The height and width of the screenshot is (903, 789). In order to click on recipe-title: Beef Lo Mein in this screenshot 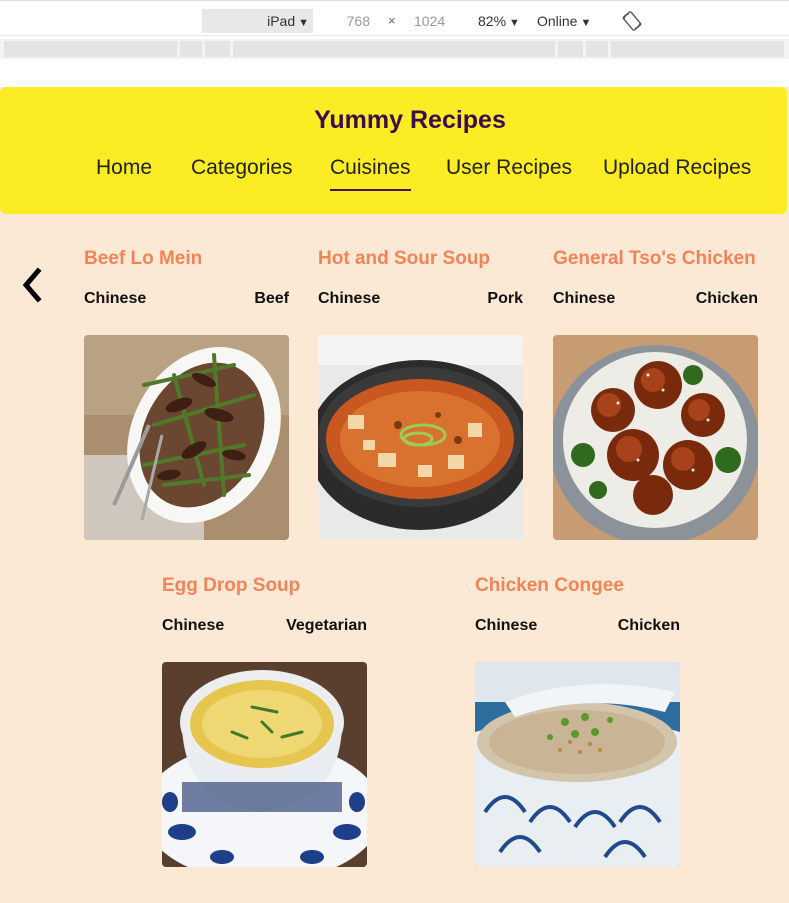, I will do `click(186, 259)`.